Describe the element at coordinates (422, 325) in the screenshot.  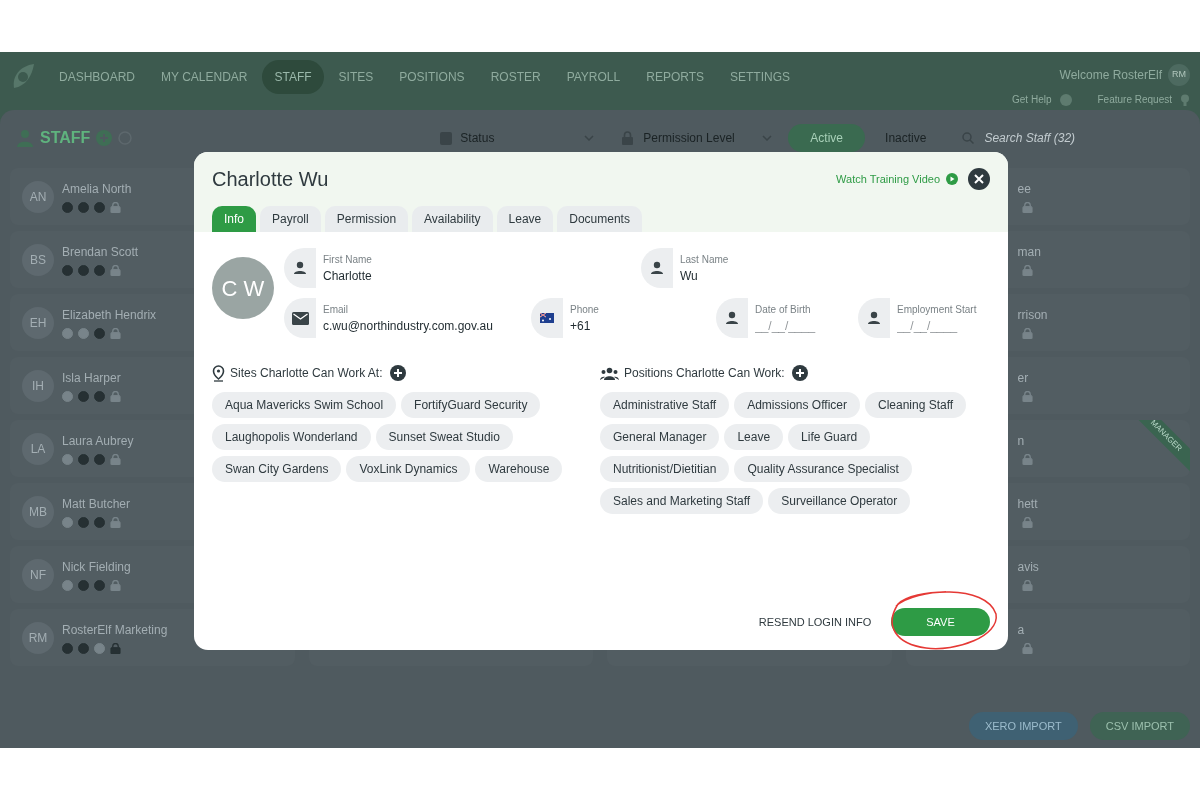
I see `input-field: c.wu@northindustry.com.gov.au` at that location.